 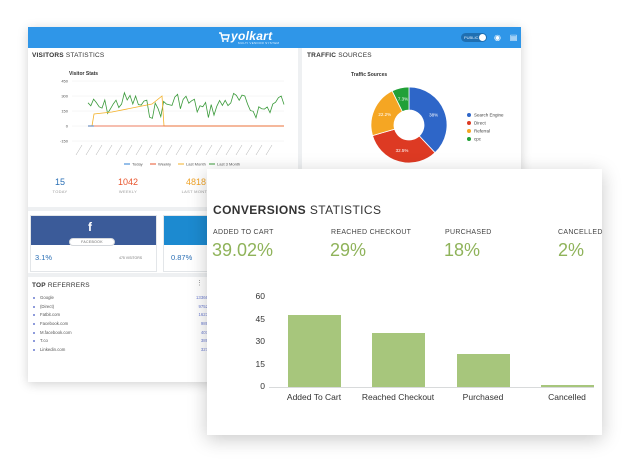 I want to click on visitor-y-tick: 300, so click(x=64, y=96).